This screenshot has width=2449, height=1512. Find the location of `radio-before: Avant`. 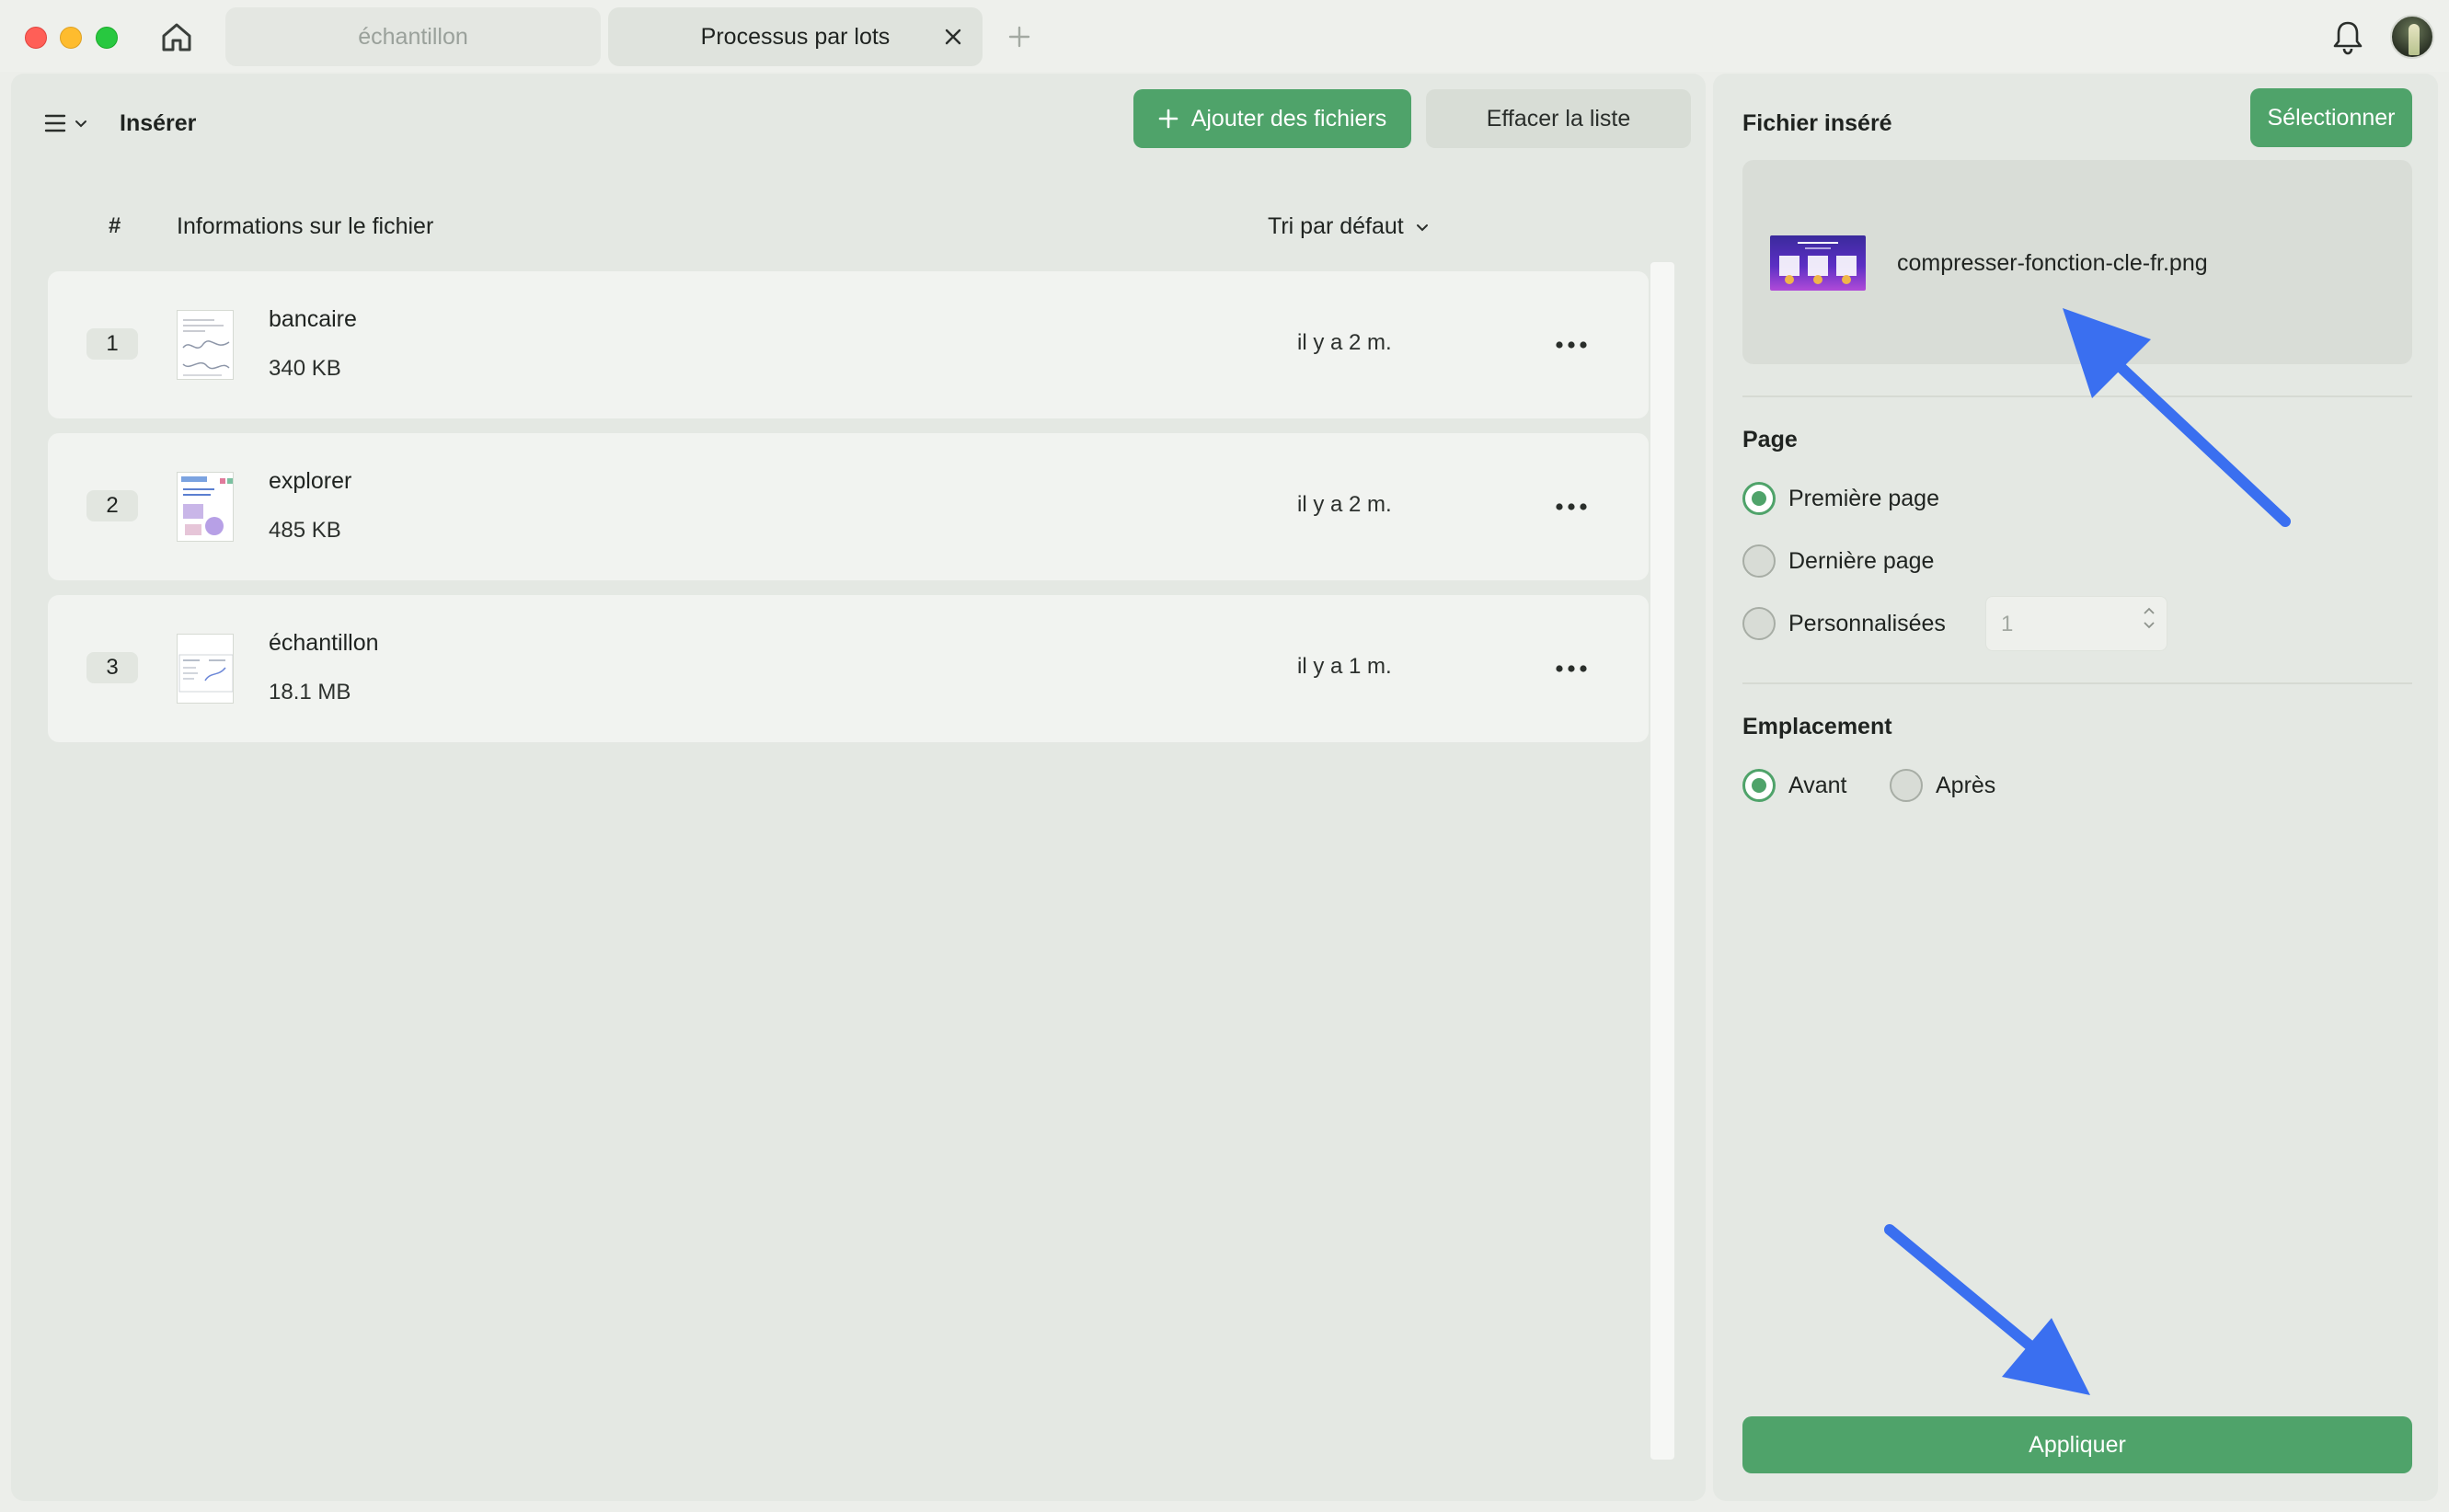

radio-before: Avant is located at coordinates (1794, 785).